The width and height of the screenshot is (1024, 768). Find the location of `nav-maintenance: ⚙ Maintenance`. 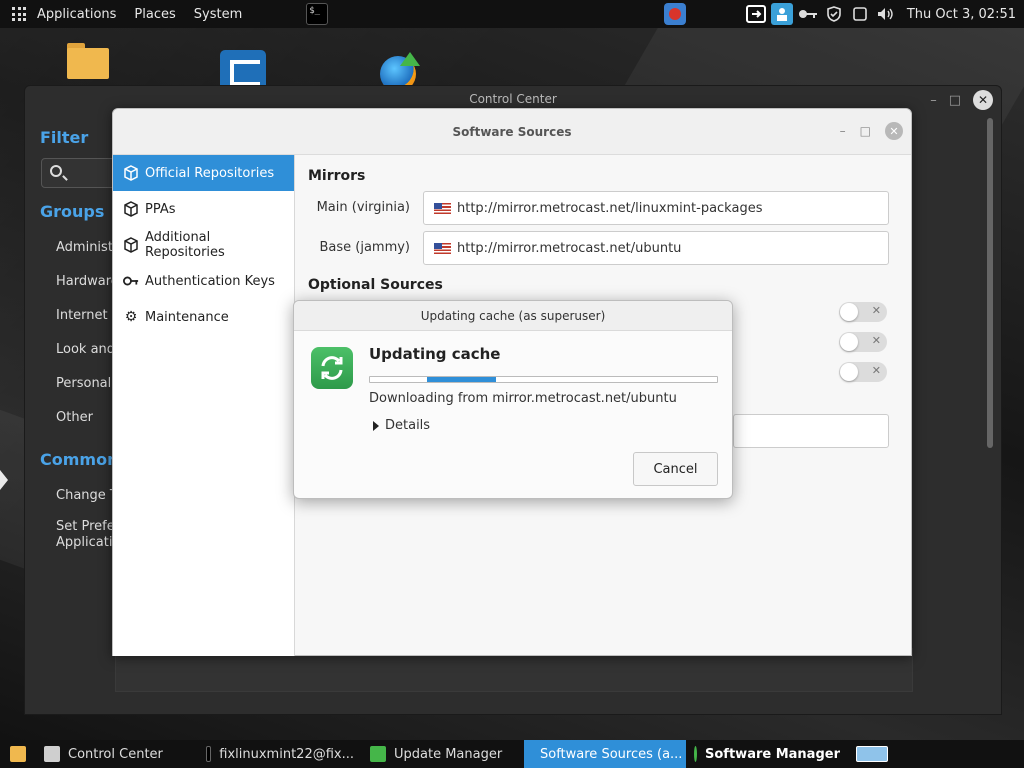

nav-maintenance: ⚙ Maintenance is located at coordinates (203, 317).